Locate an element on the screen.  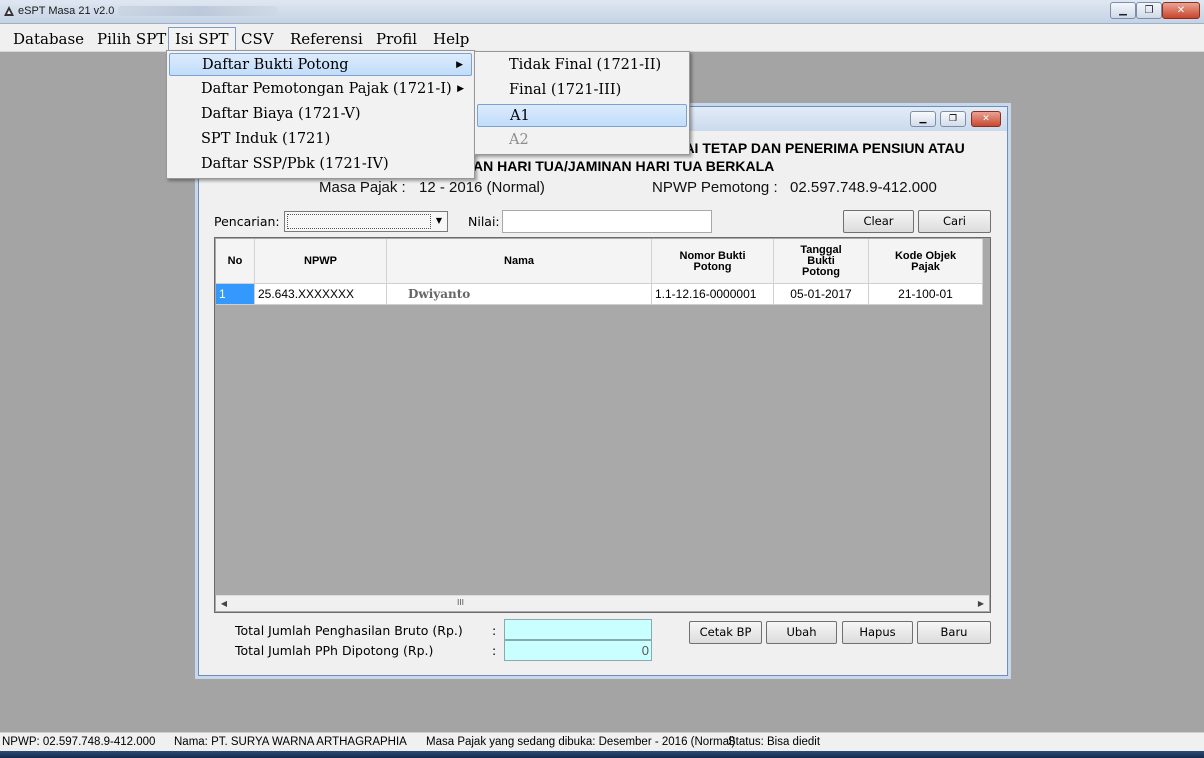
menu-item-tidak-final: Tidak Final (1721-II) is located at coordinates (582, 65).